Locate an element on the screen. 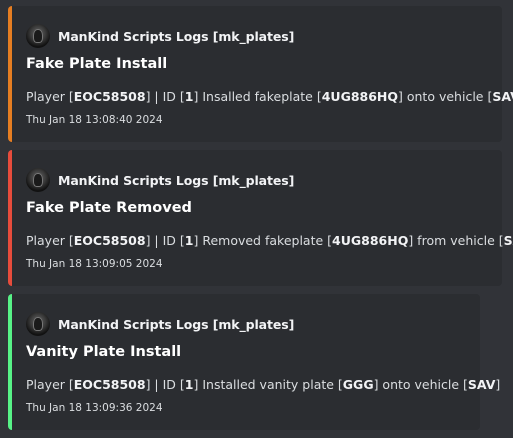  embed-title: Vanity Plate Install is located at coordinates (104, 352).